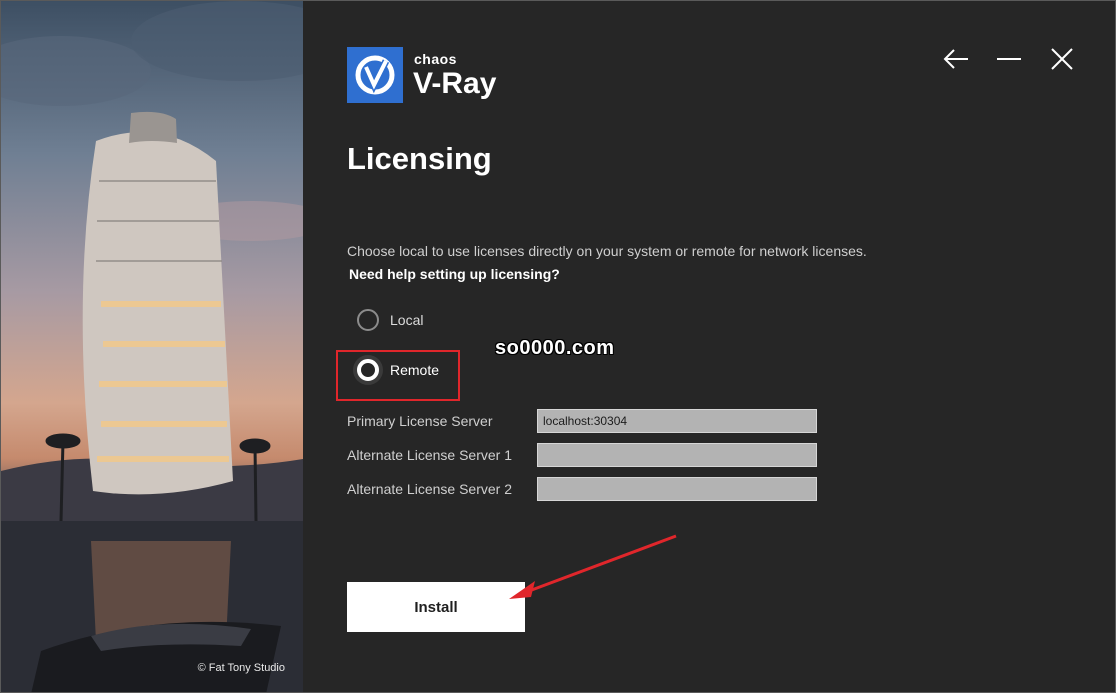 Image resolution: width=1116 pixels, height=693 pixels. I want to click on back-button, so click(956, 59).